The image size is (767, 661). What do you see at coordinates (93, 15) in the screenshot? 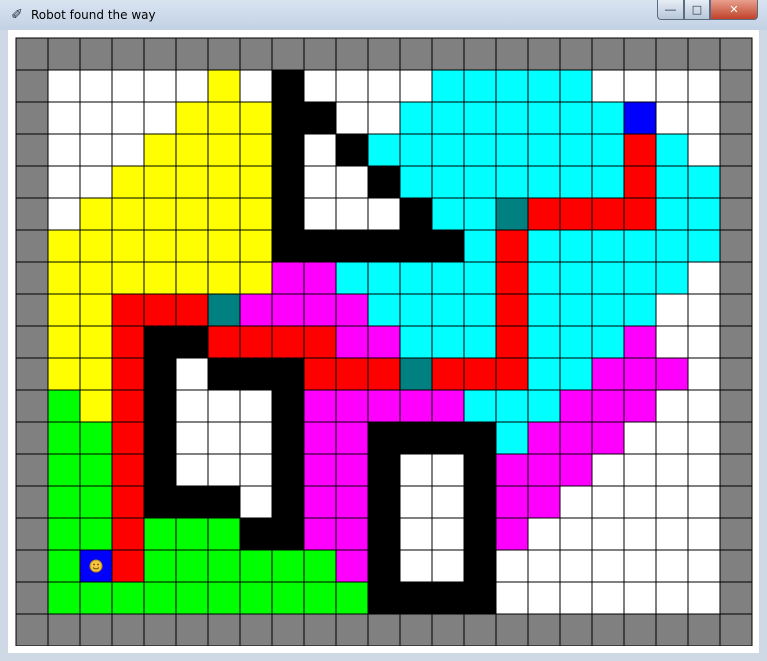
I see `window-title: Robot found the way` at bounding box center [93, 15].